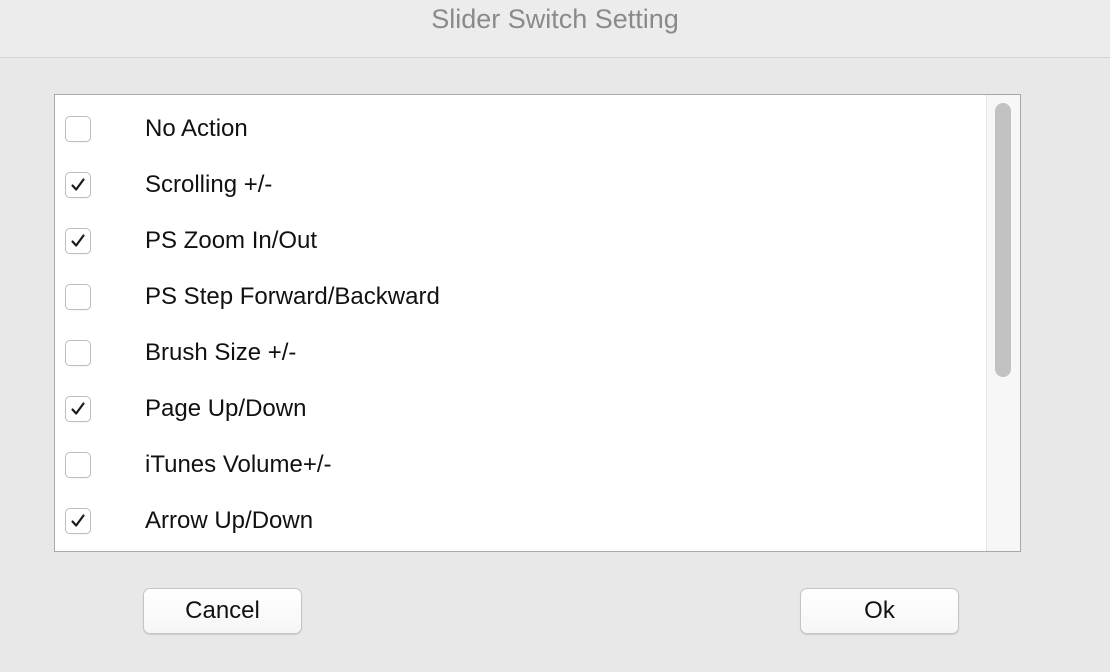 Image resolution: width=1110 pixels, height=672 pixels. I want to click on list-item: PS Zoom In/Out, so click(520, 241).